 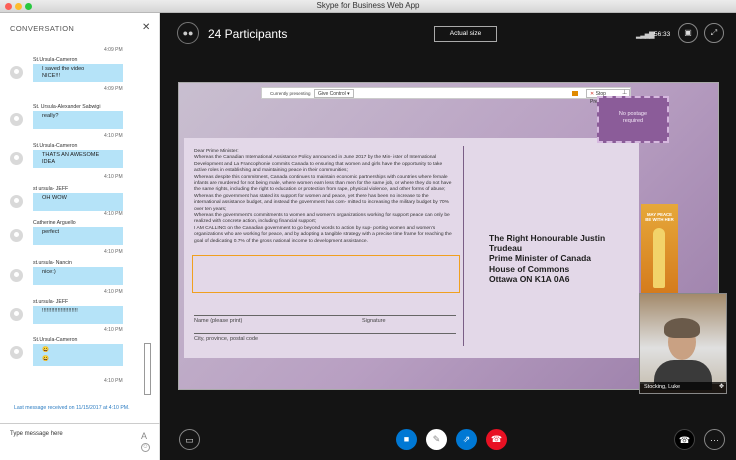 I want to click on message-bubble: I saved the video NICE!!!, so click(x=78, y=73).